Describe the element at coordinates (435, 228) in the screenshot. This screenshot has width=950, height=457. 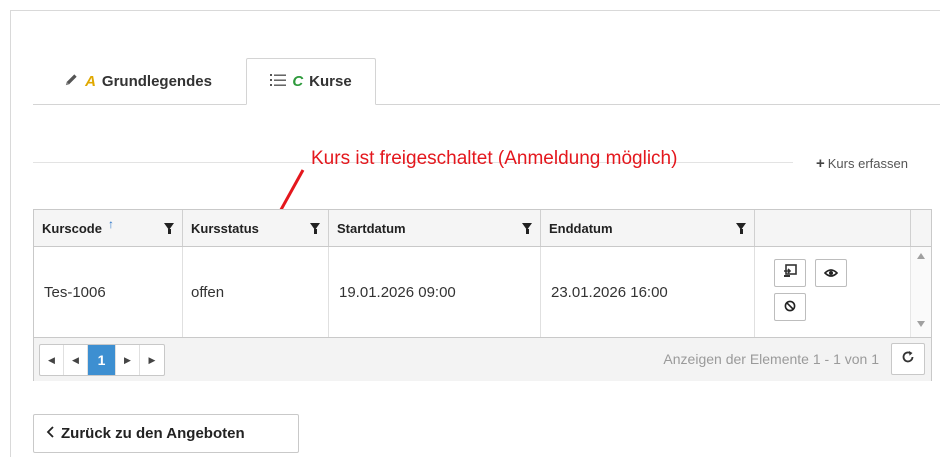
I see `column-header-startdatum: Startdatum` at that location.